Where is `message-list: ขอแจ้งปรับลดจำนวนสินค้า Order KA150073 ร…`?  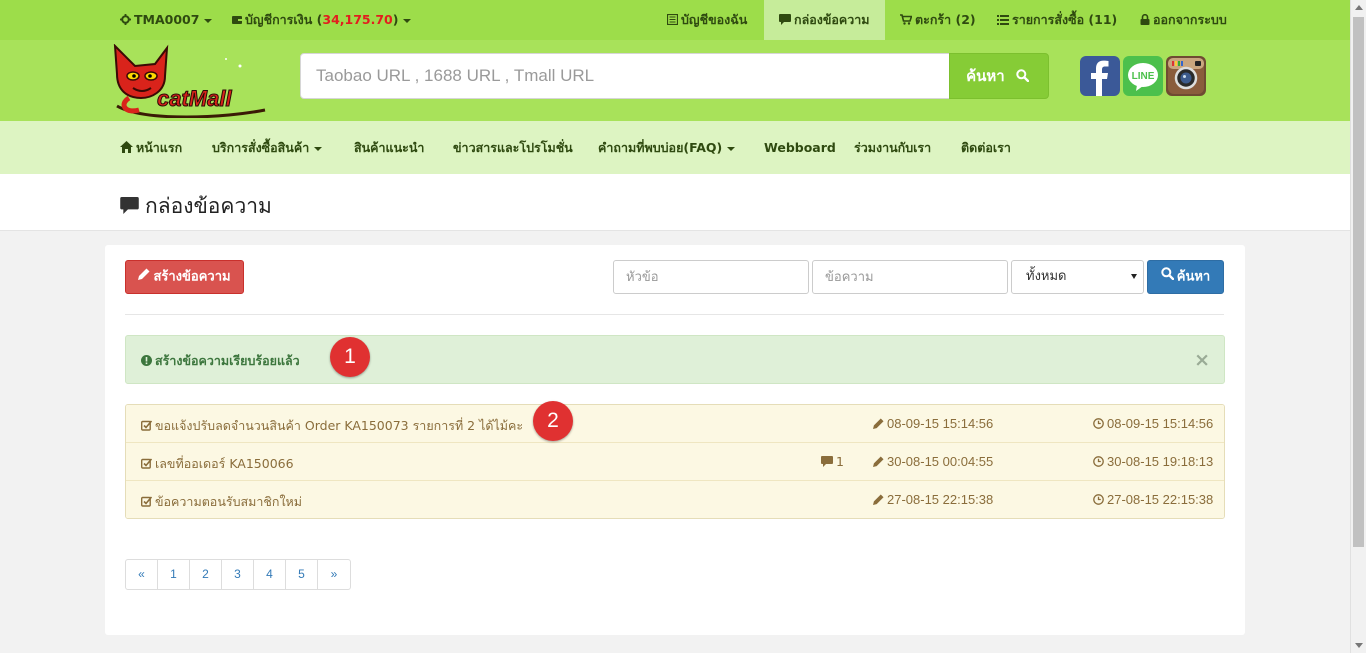 message-list: ขอแจ้งปรับลดจำนวนสินค้า Order KA150073 ร… is located at coordinates (675, 461).